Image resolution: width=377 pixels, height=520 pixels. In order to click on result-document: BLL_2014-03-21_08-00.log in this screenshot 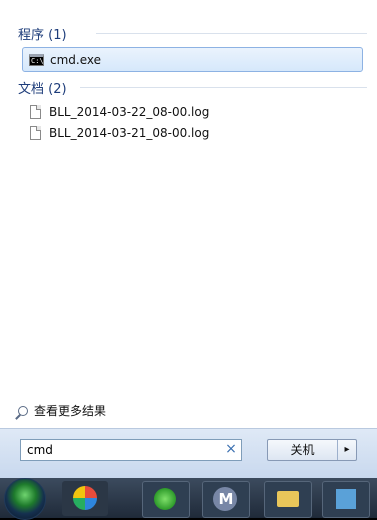, I will do `click(192, 132)`.